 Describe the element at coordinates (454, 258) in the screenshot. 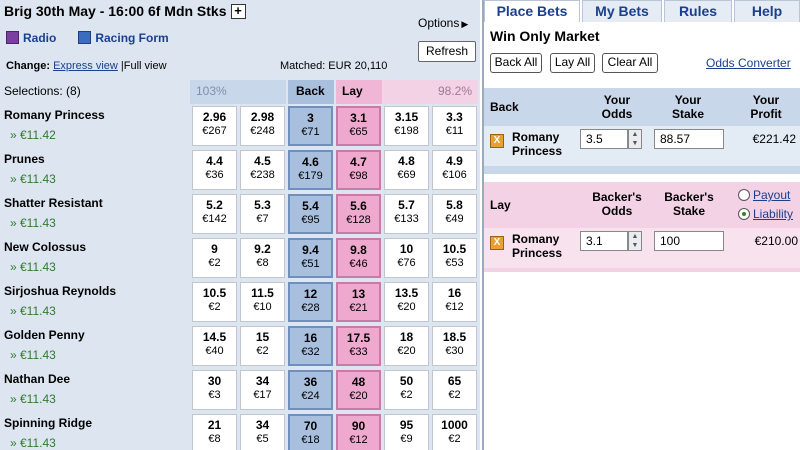

I see `lay-price-3-cell: 10.5 €53` at that location.